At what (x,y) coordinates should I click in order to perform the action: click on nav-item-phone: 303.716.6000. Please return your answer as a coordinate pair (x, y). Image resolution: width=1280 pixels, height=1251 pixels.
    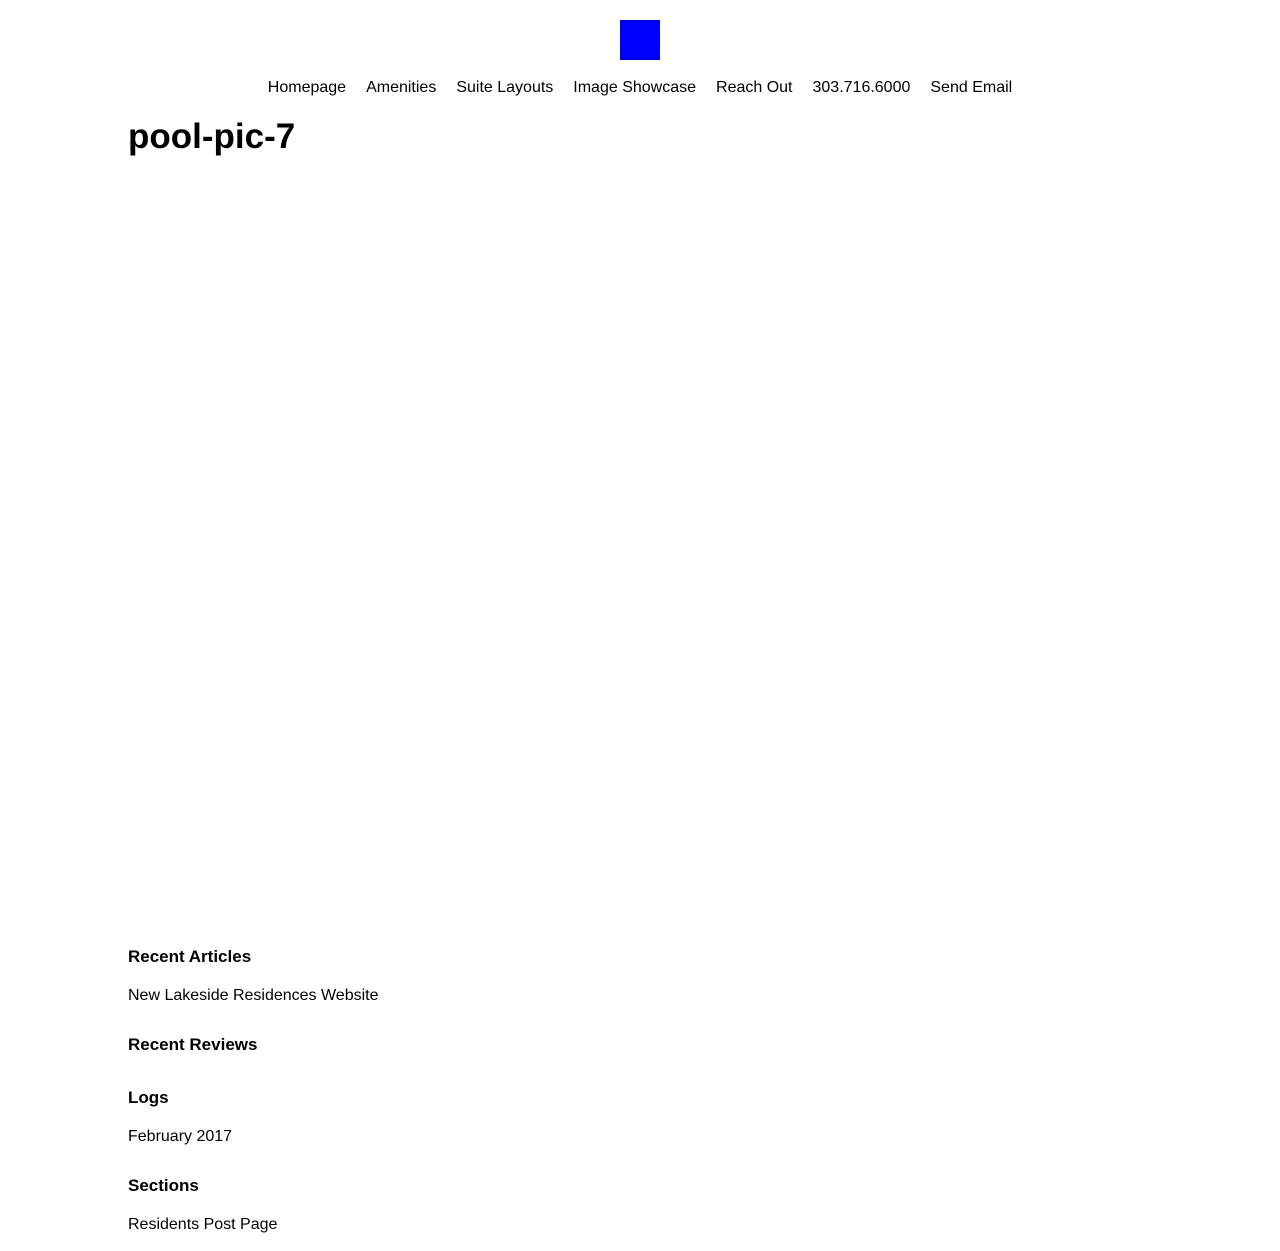
    Looking at the image, I should click on (862, 88).